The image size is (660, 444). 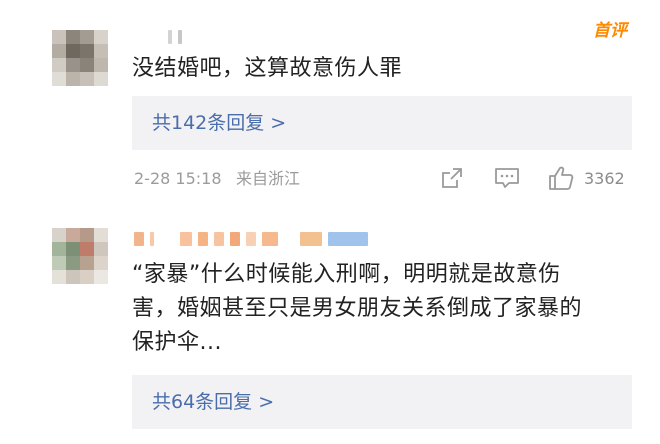 I want to click on comment-text: 没结婚吧，这算故意伤人罪, so click(x=267, y=69).